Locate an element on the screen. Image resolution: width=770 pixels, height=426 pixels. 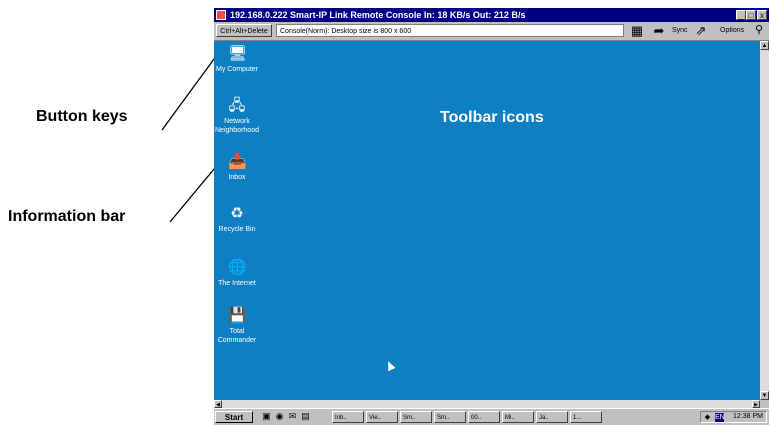
desktop-icon-recycle-bin: ♻ Recycle Bin is located at coordinates (237, 219).